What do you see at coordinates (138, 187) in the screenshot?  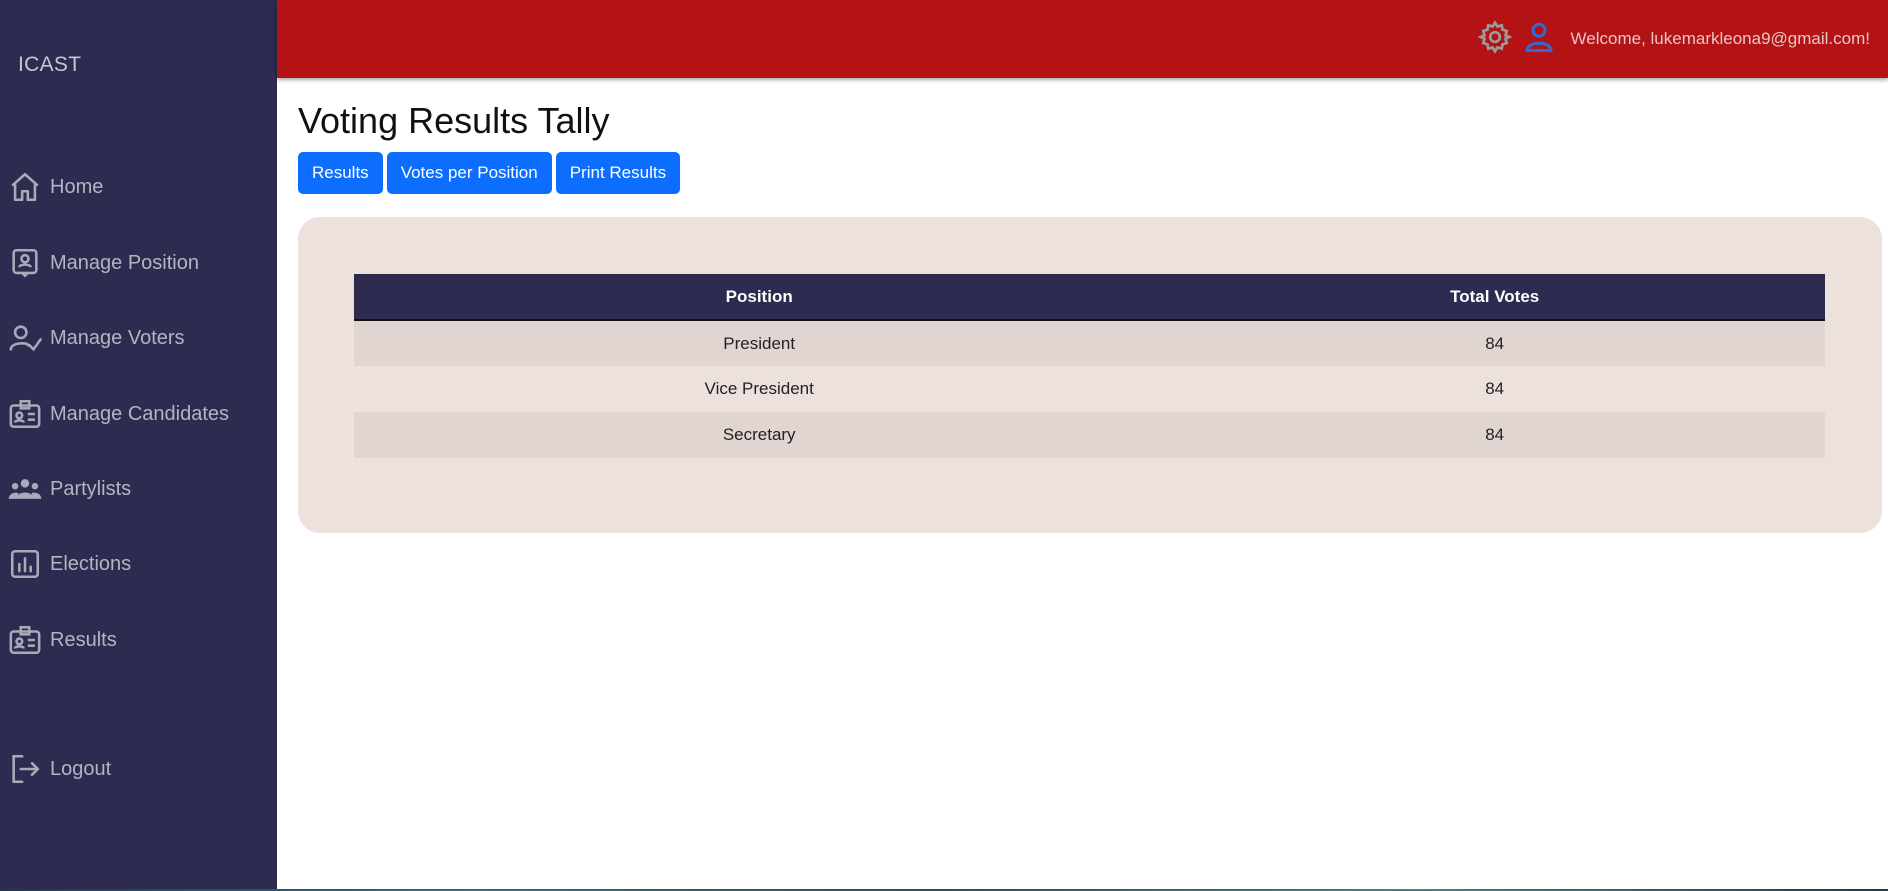 I see `sidebar-item-home: Home` at bounding box center [138, 187].